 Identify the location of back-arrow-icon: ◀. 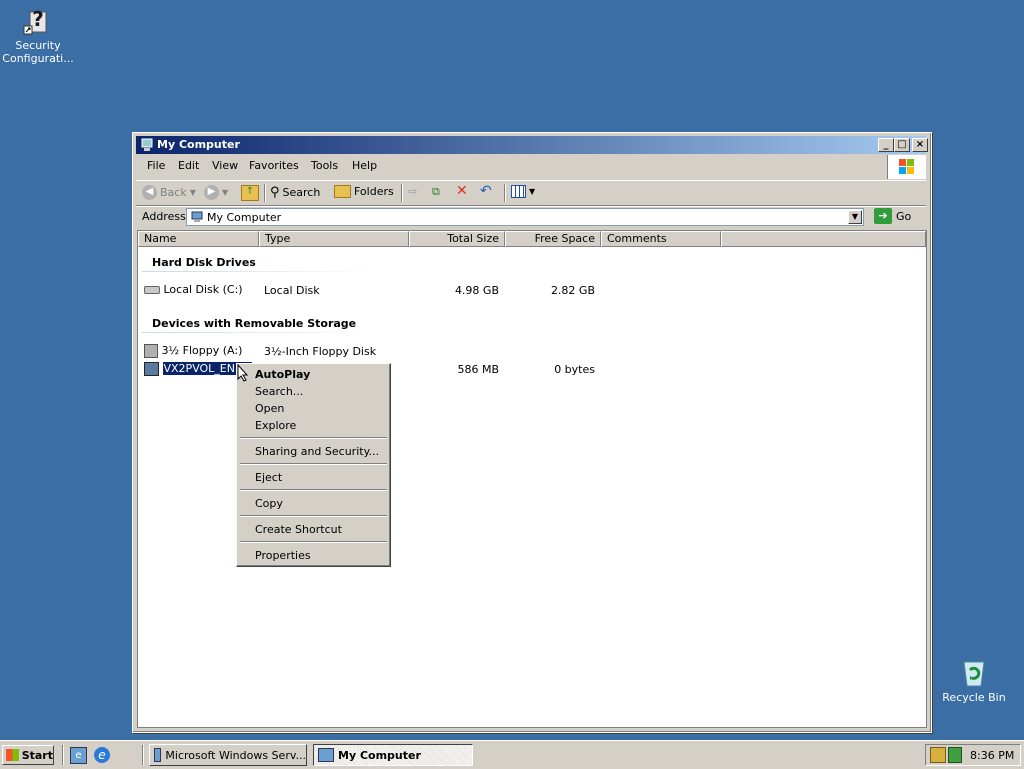
(149, 192).